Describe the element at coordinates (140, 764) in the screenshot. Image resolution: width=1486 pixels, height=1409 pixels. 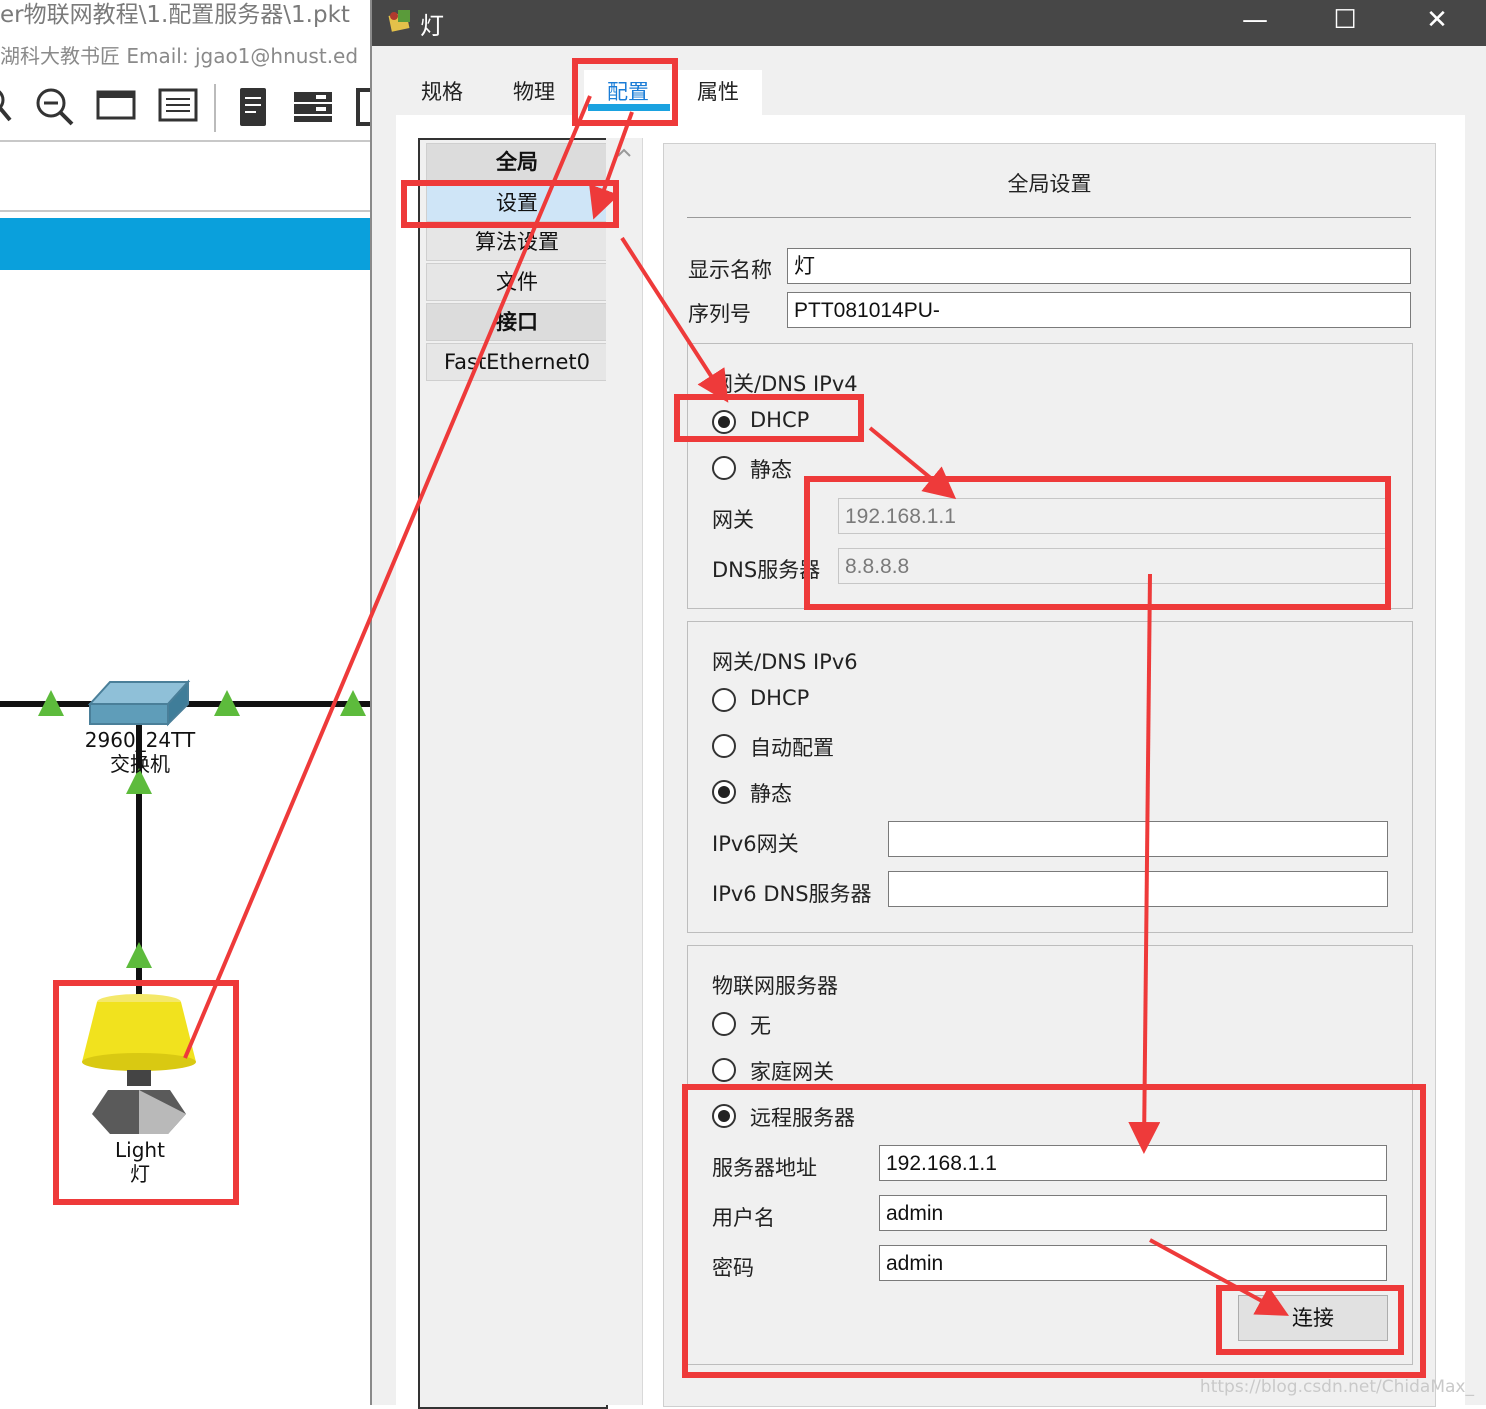
I see `switch-type-label: 交换机` at that location.